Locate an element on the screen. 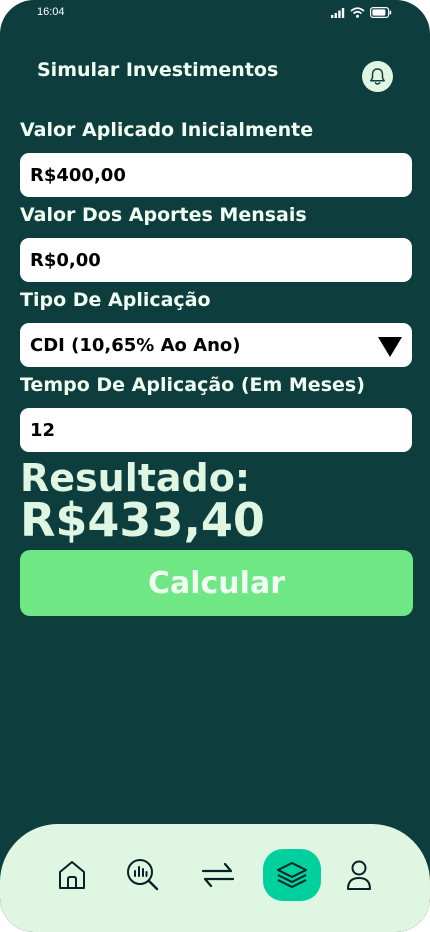 The width and height of the screenshot is (430, 932). bell-icon is located at coordinates (377, 76).